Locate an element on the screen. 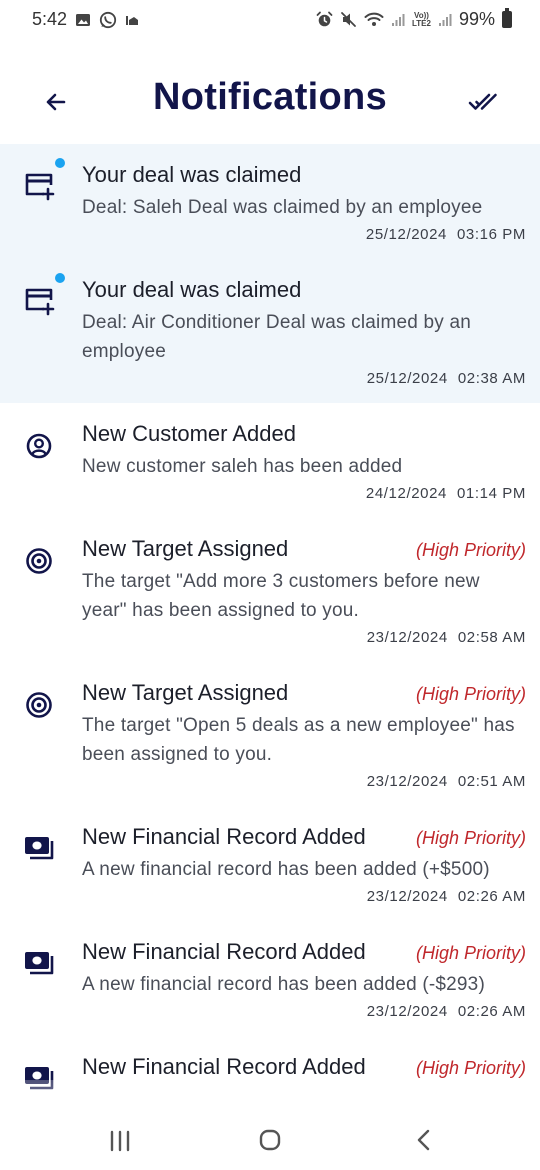 The image size is (540, 1170). user-circle-icon is located at coordinates (39, 446).